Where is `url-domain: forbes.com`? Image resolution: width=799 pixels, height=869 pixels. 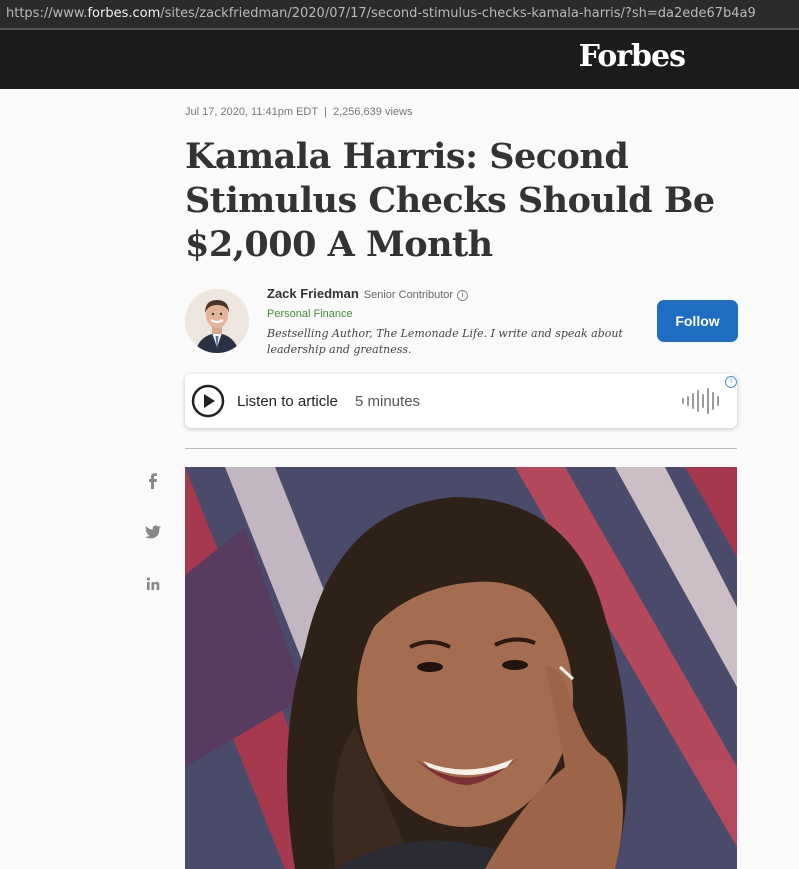 url-domain: forbes.com is located at coordinates (124, 13).